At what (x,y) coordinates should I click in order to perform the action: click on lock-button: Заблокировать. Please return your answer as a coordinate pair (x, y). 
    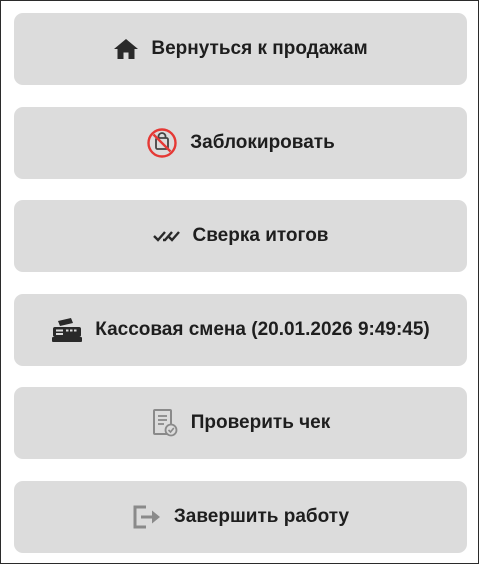
    Looking at the image, I should click on (240, 142).